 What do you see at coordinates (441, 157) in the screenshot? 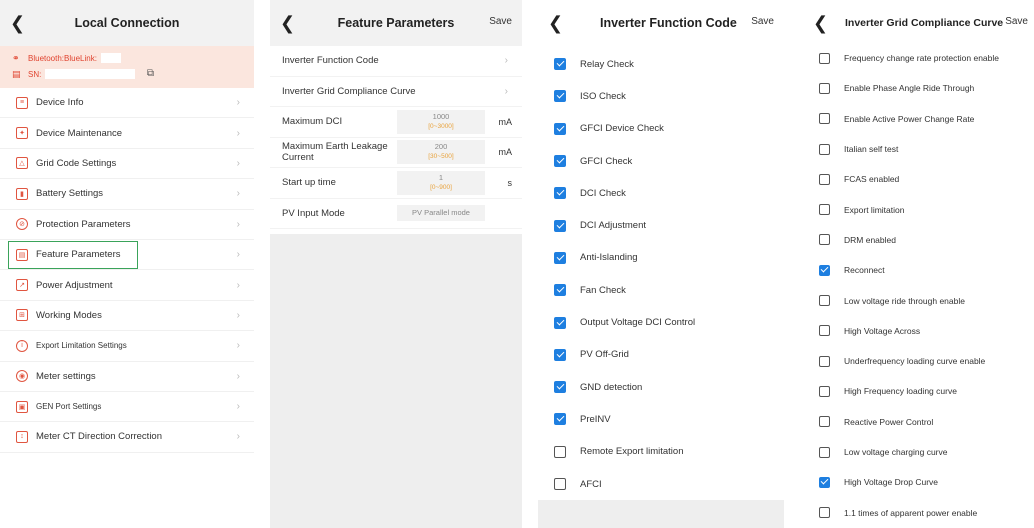
I see `field-range: [30~500]` at bounding box center [441, 157].